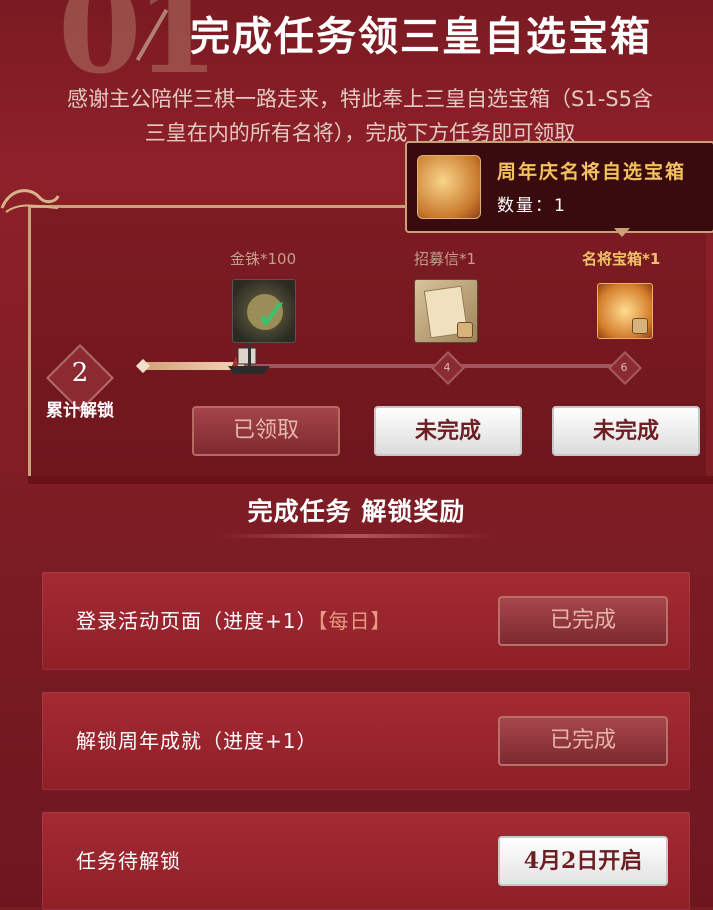  I want to click on task-text: 任务待解锁, so click(128, 861).